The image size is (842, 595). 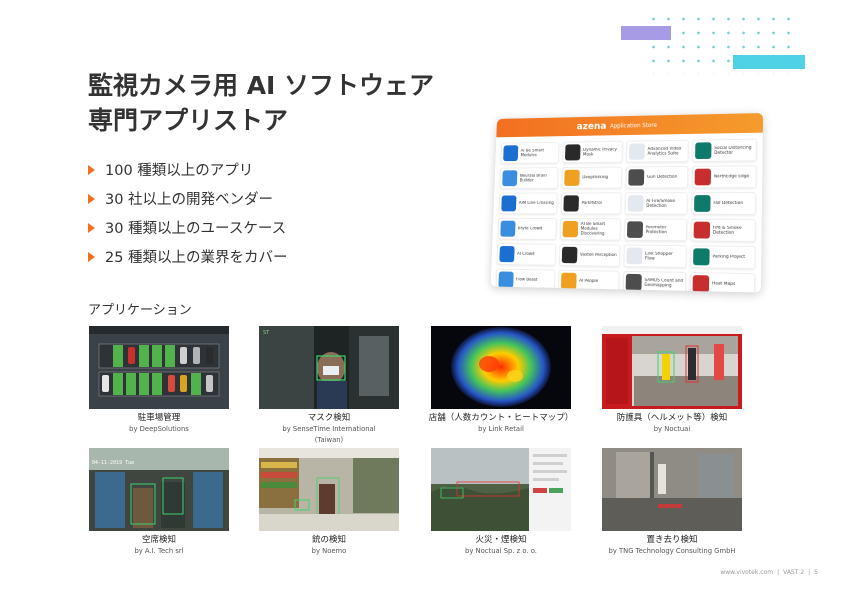 I want to click on footer-deck-name: VAST 2, so click(x=793, y=572).